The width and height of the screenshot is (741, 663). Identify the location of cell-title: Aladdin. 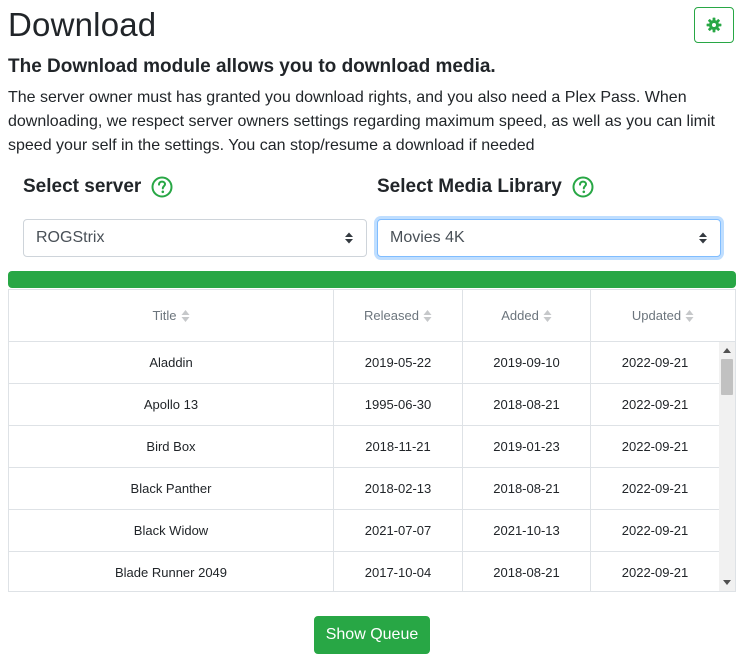
(171, 362).